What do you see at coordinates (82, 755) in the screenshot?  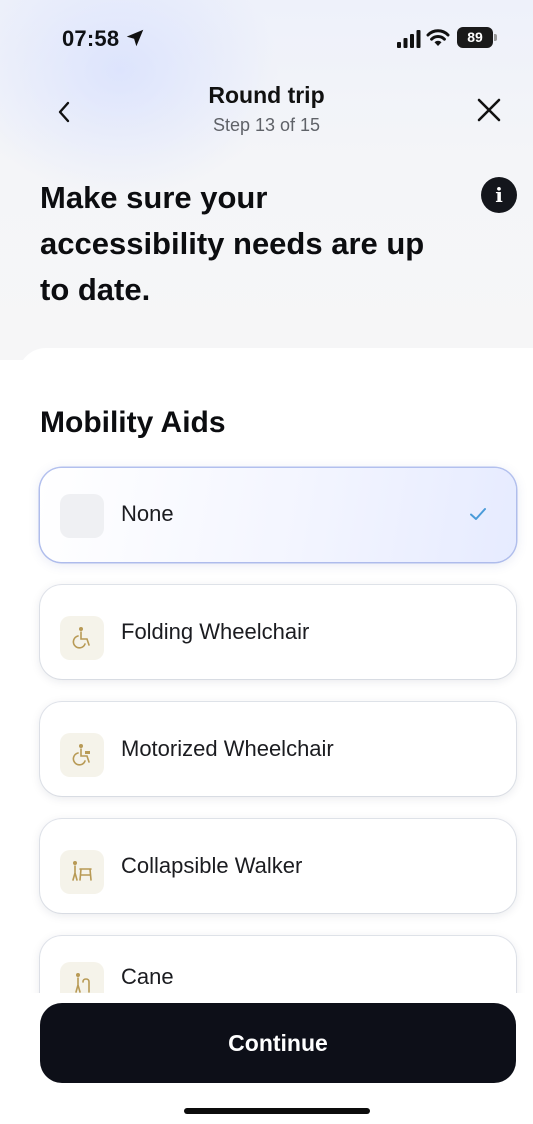 I see `motorized-wheelchair-icon` at bounding box center [82, 755].